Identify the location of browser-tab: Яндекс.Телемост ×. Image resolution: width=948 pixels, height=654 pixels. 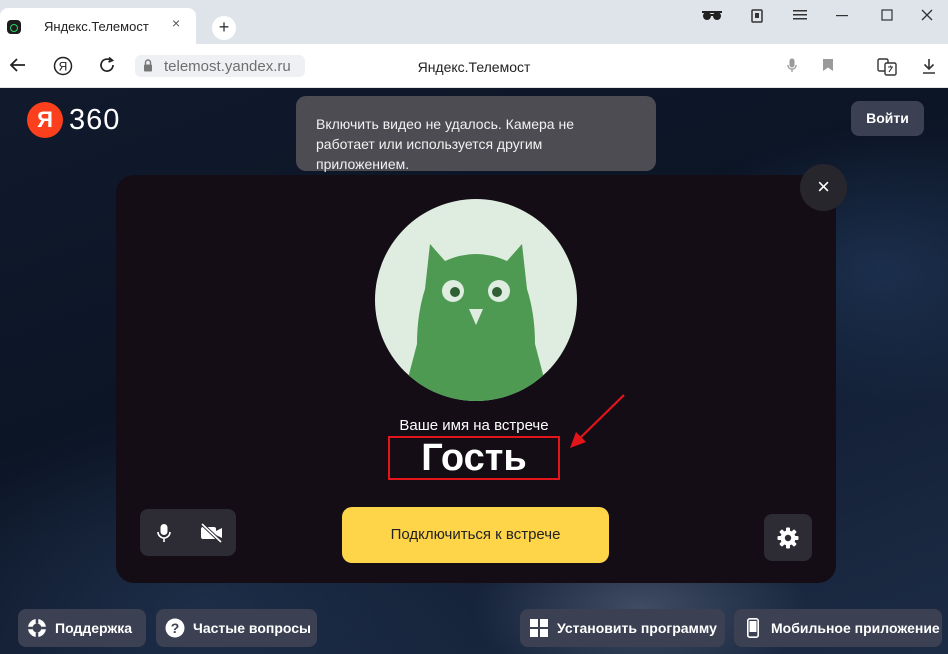
(98, 26).